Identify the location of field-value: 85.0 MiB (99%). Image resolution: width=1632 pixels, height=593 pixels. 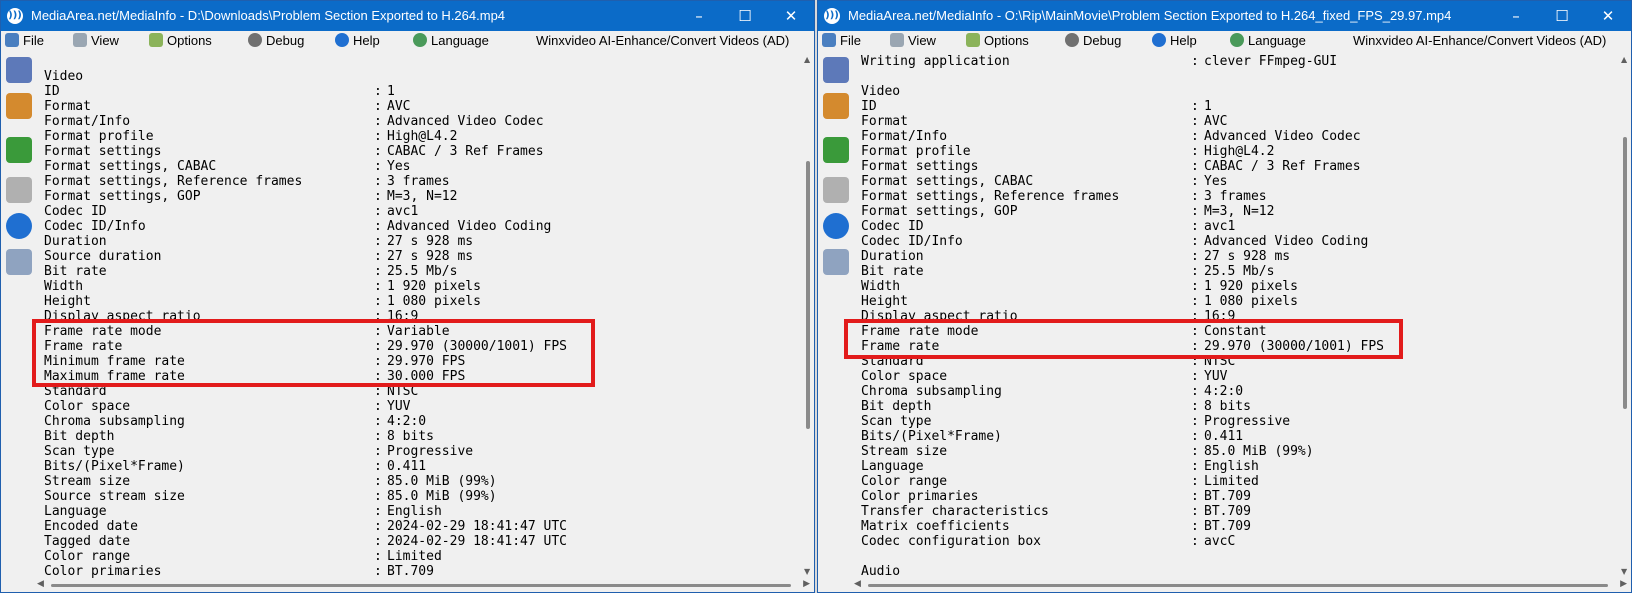
(1259, 451).